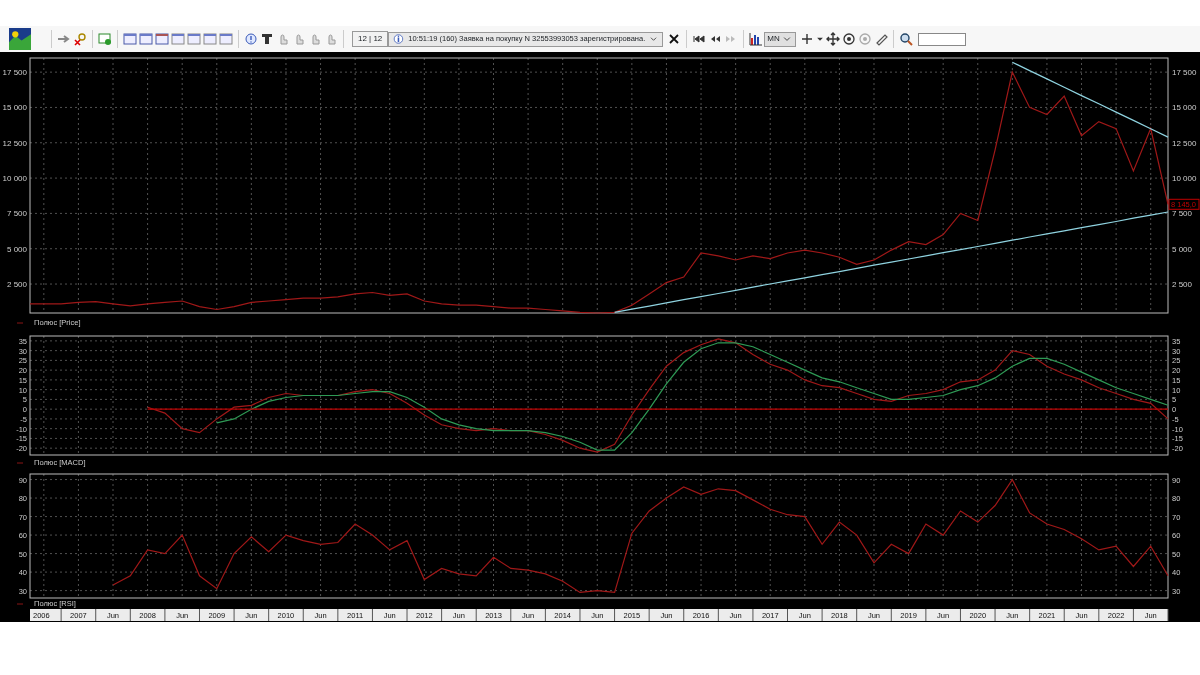  What do you see at coordinates (20, 39) in the screenshot?
I see `logo-icon` at bounding box center [20, 39].